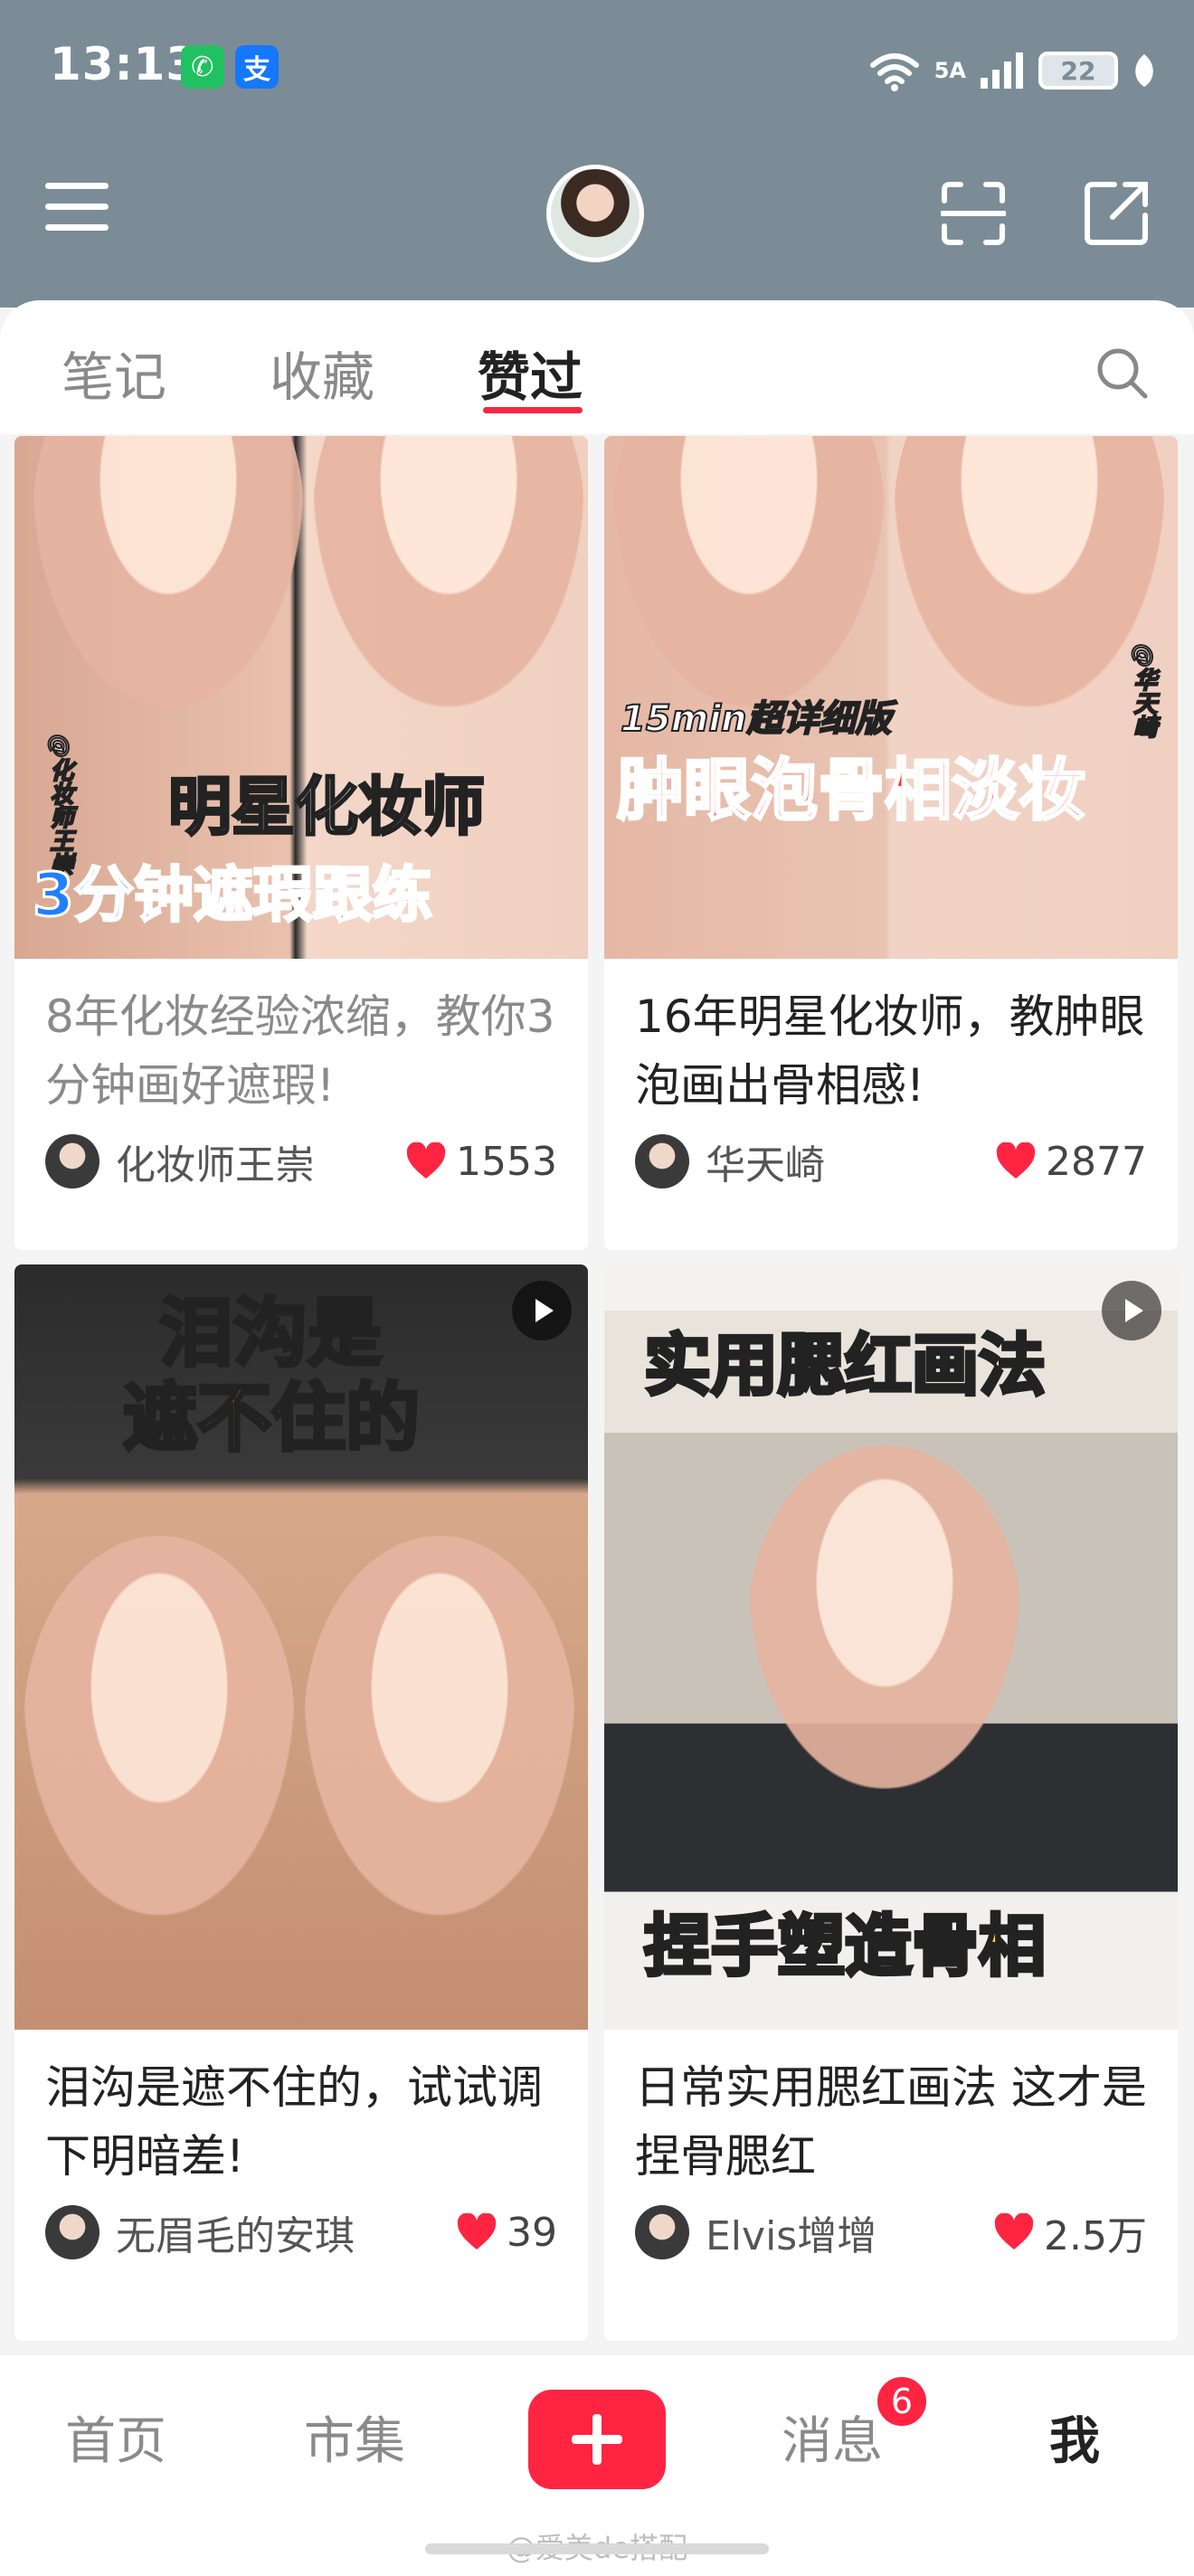 The width and height of the screenshot is (1194, 2576). I want to click on overlay-line2: 3分钟遮瑕跟练, so click(233, 895).